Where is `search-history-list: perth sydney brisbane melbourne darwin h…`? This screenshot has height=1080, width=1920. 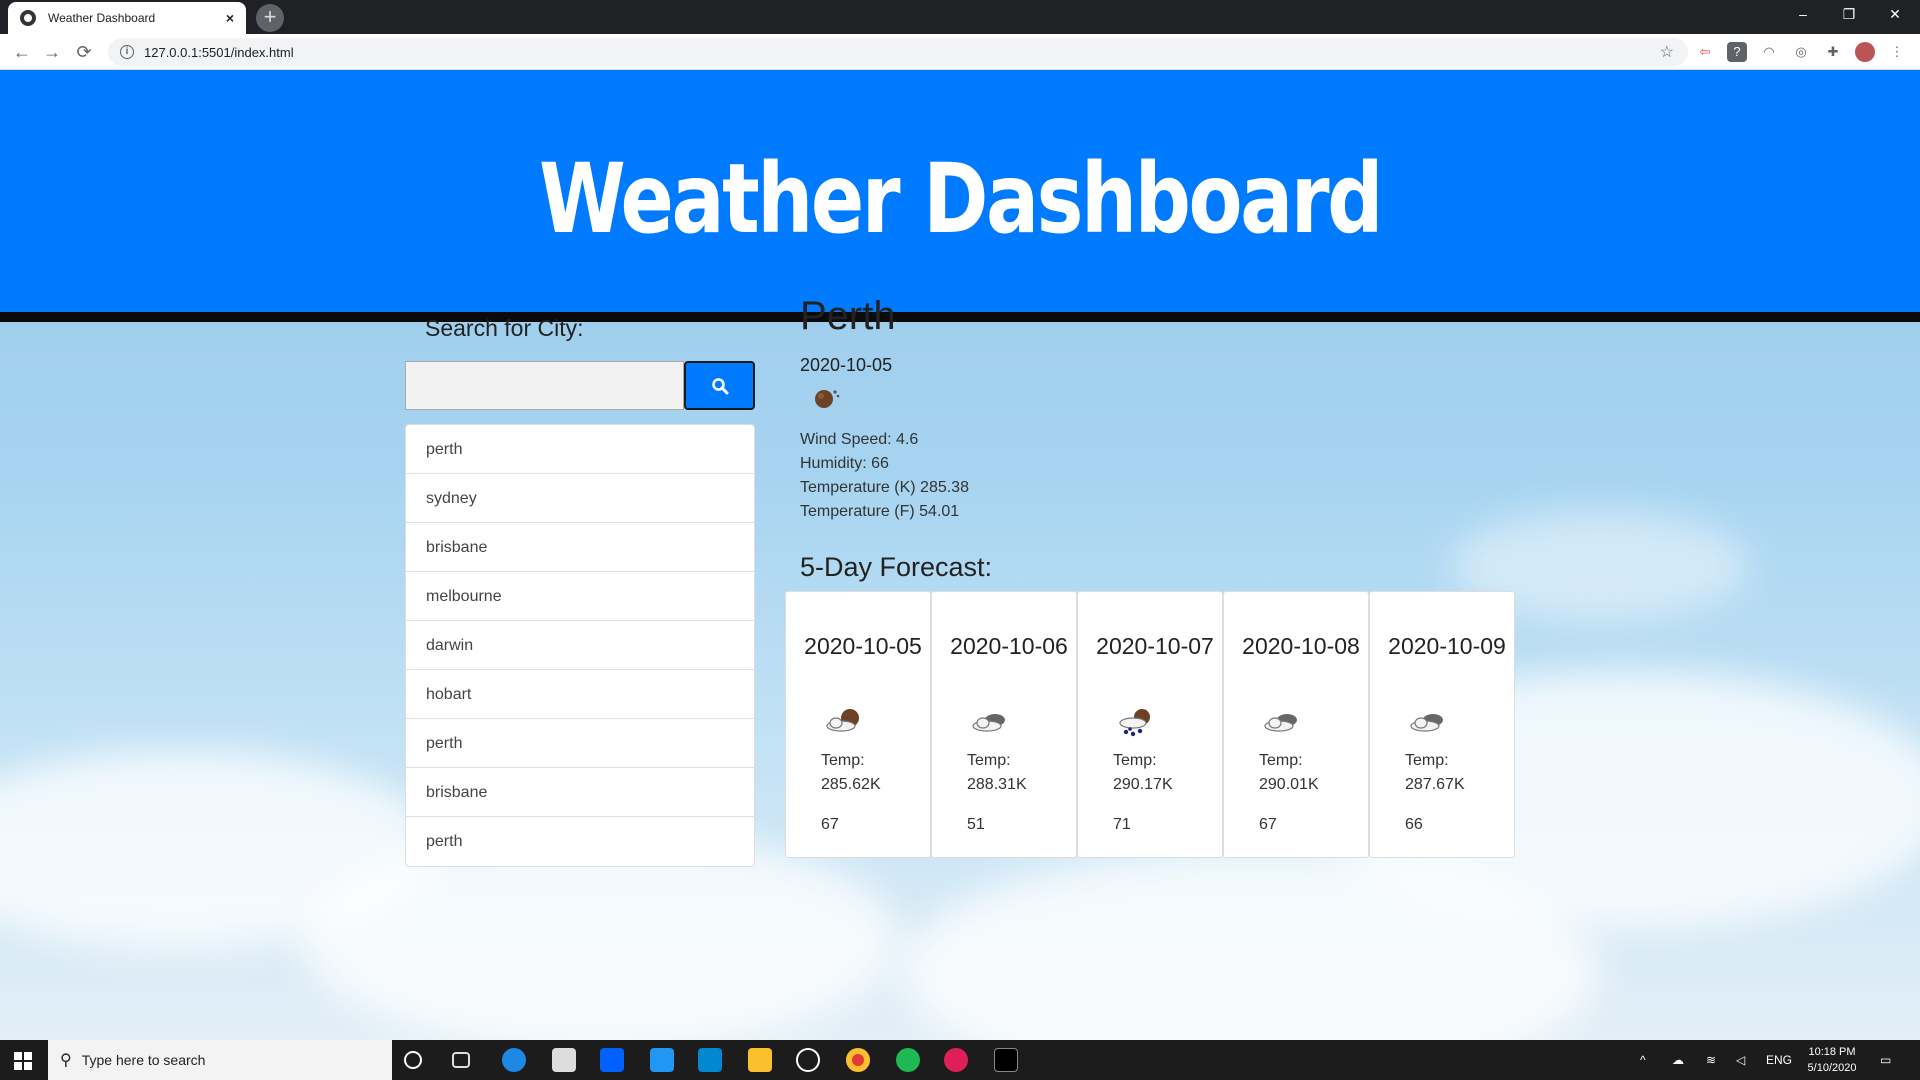
search-history-list: perth sydney brisbane melbourne darwin h… is located at coordinates (580, 645).